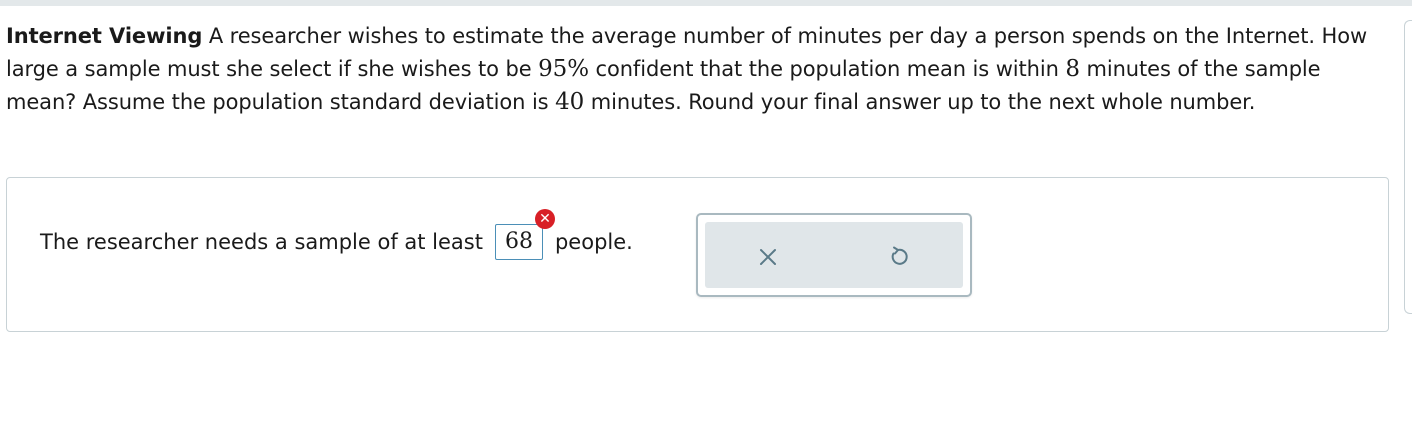  I want to click on confidence-value: 95%, so click(563, 69).